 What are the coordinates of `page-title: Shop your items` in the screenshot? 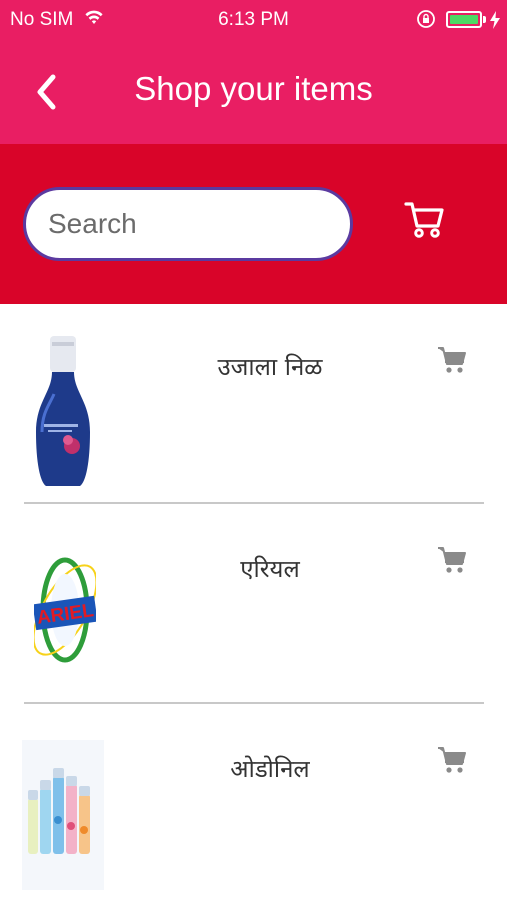 It's located at (253, 88).